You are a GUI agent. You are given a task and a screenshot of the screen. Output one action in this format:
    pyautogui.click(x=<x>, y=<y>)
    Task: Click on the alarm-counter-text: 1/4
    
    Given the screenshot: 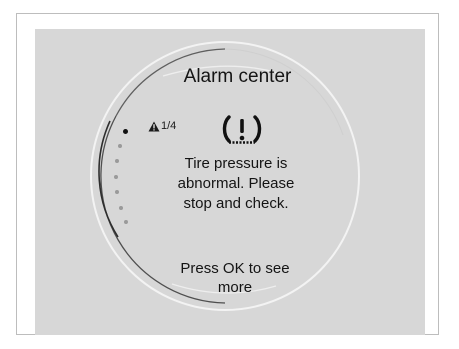 What is the action you would take?
    pyautogui.click(x=169, y=126)
    